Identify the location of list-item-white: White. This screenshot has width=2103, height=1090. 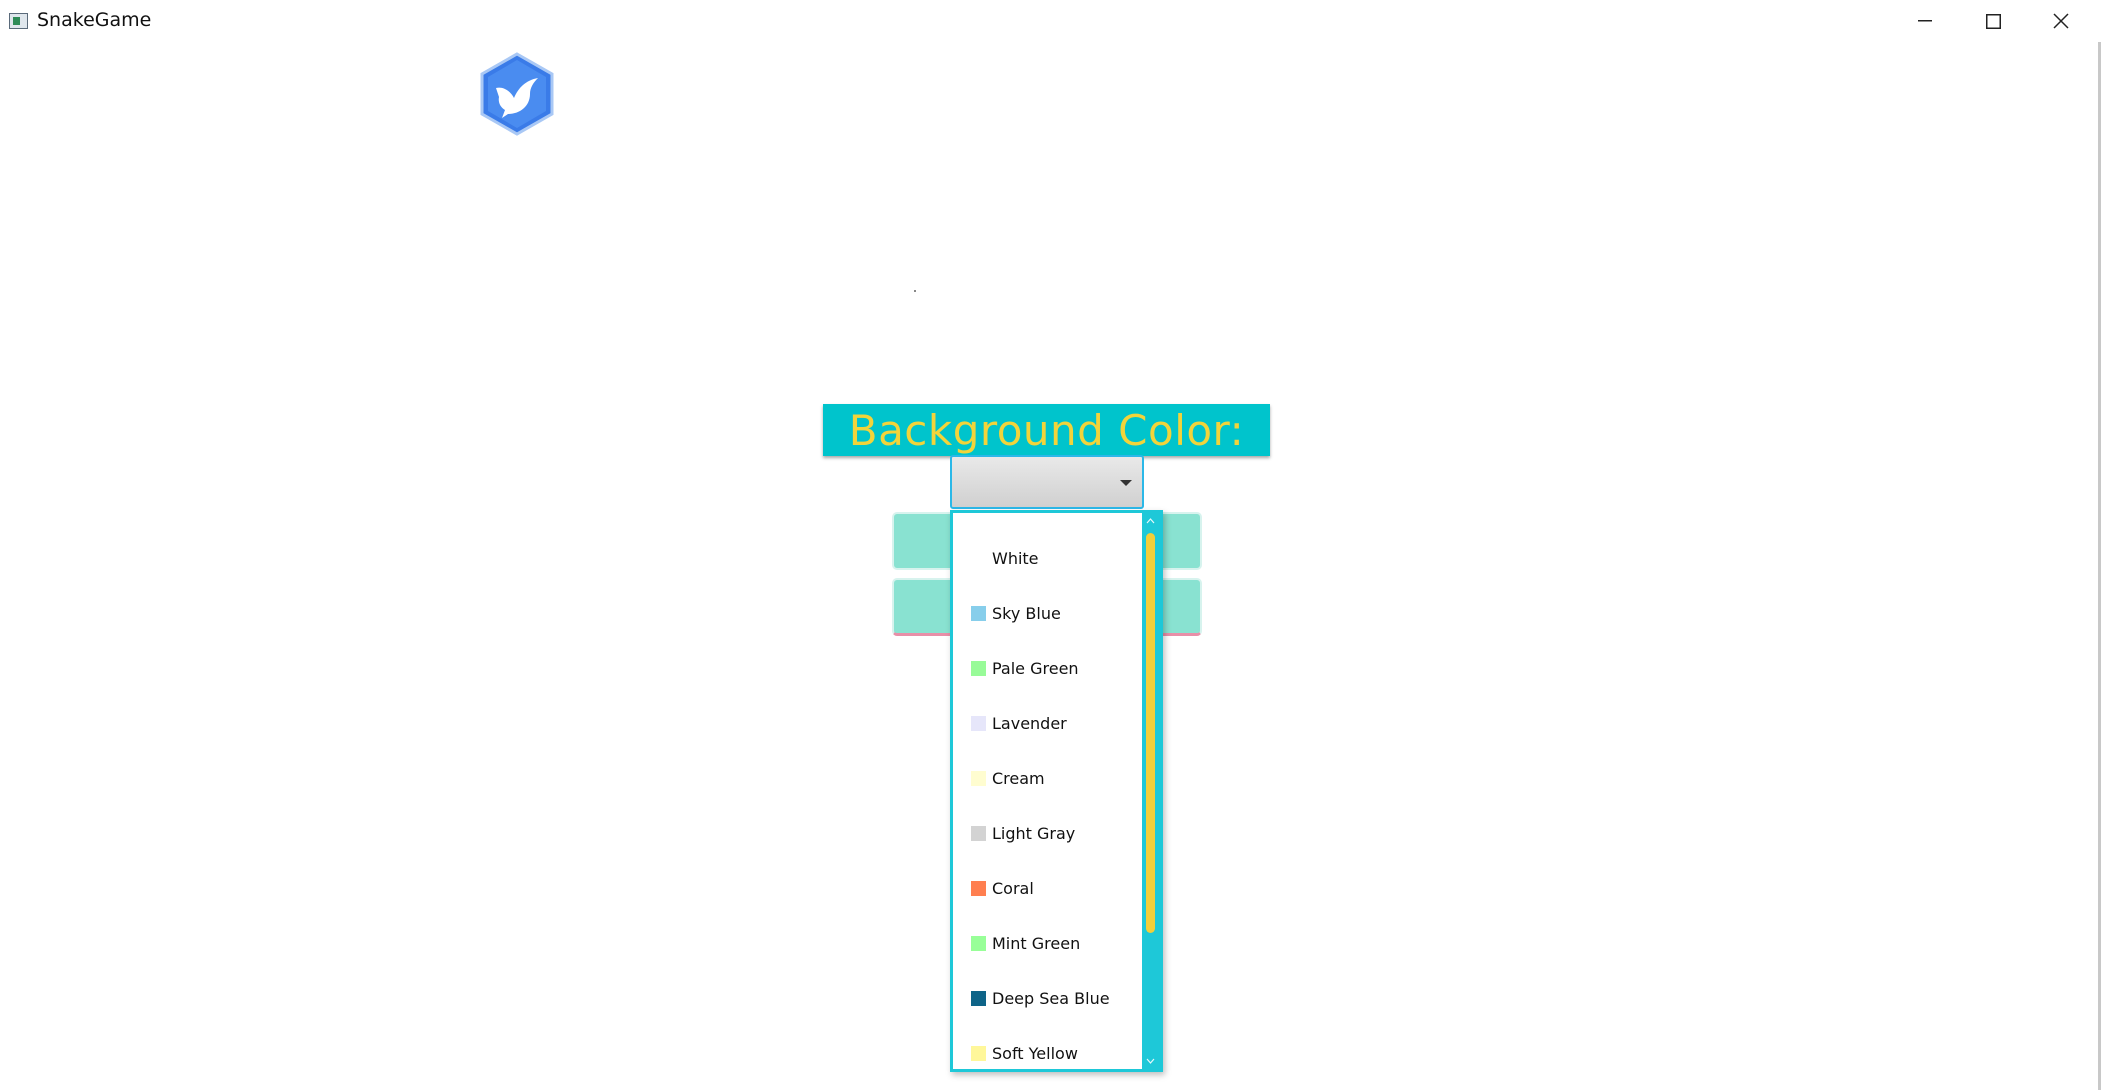
(1005, 558).